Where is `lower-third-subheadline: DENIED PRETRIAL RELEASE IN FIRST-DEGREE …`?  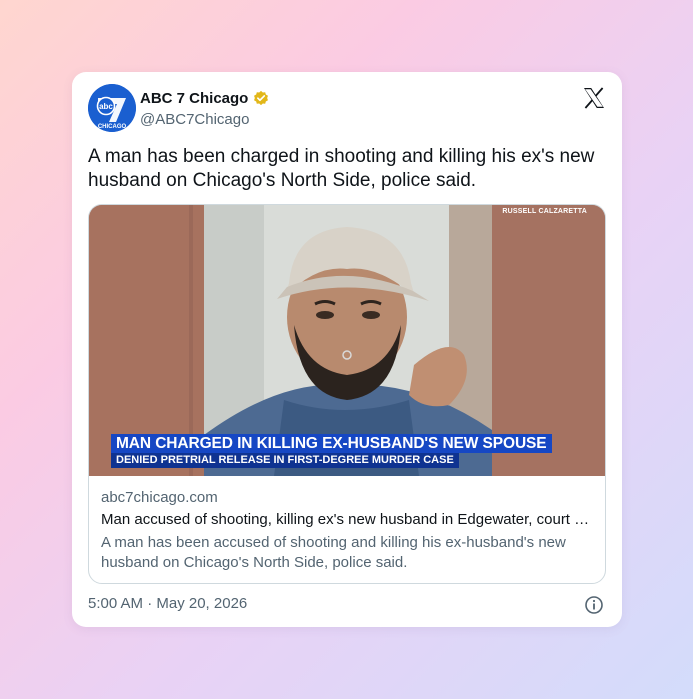
lower-third-subheadline: DENIED PRETRIAL RELEASE IN FIRST-DEGREE … is located at coordinates (285, 460).